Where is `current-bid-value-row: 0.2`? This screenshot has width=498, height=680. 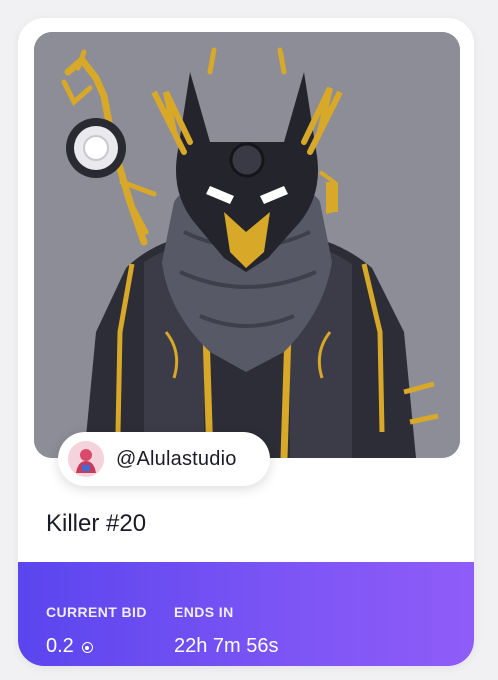 current-bid-value-row: 0.2 is located at coordinates (96, 646).